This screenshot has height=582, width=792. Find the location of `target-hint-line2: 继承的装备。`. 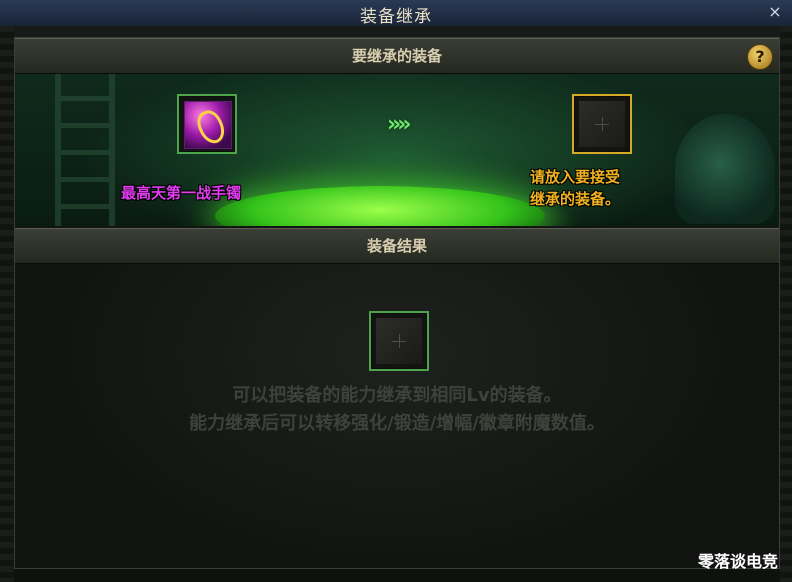

target-hint-line2: 继承的装备。 is located at coordinates (575, 199).